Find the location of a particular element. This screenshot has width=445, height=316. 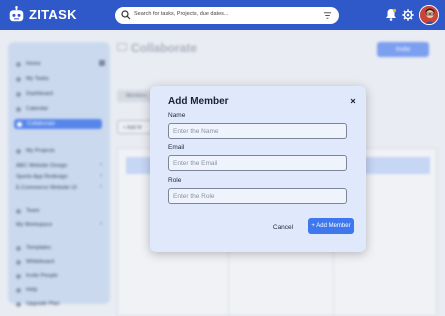

avatar-image is located at coordinates (429, 15).